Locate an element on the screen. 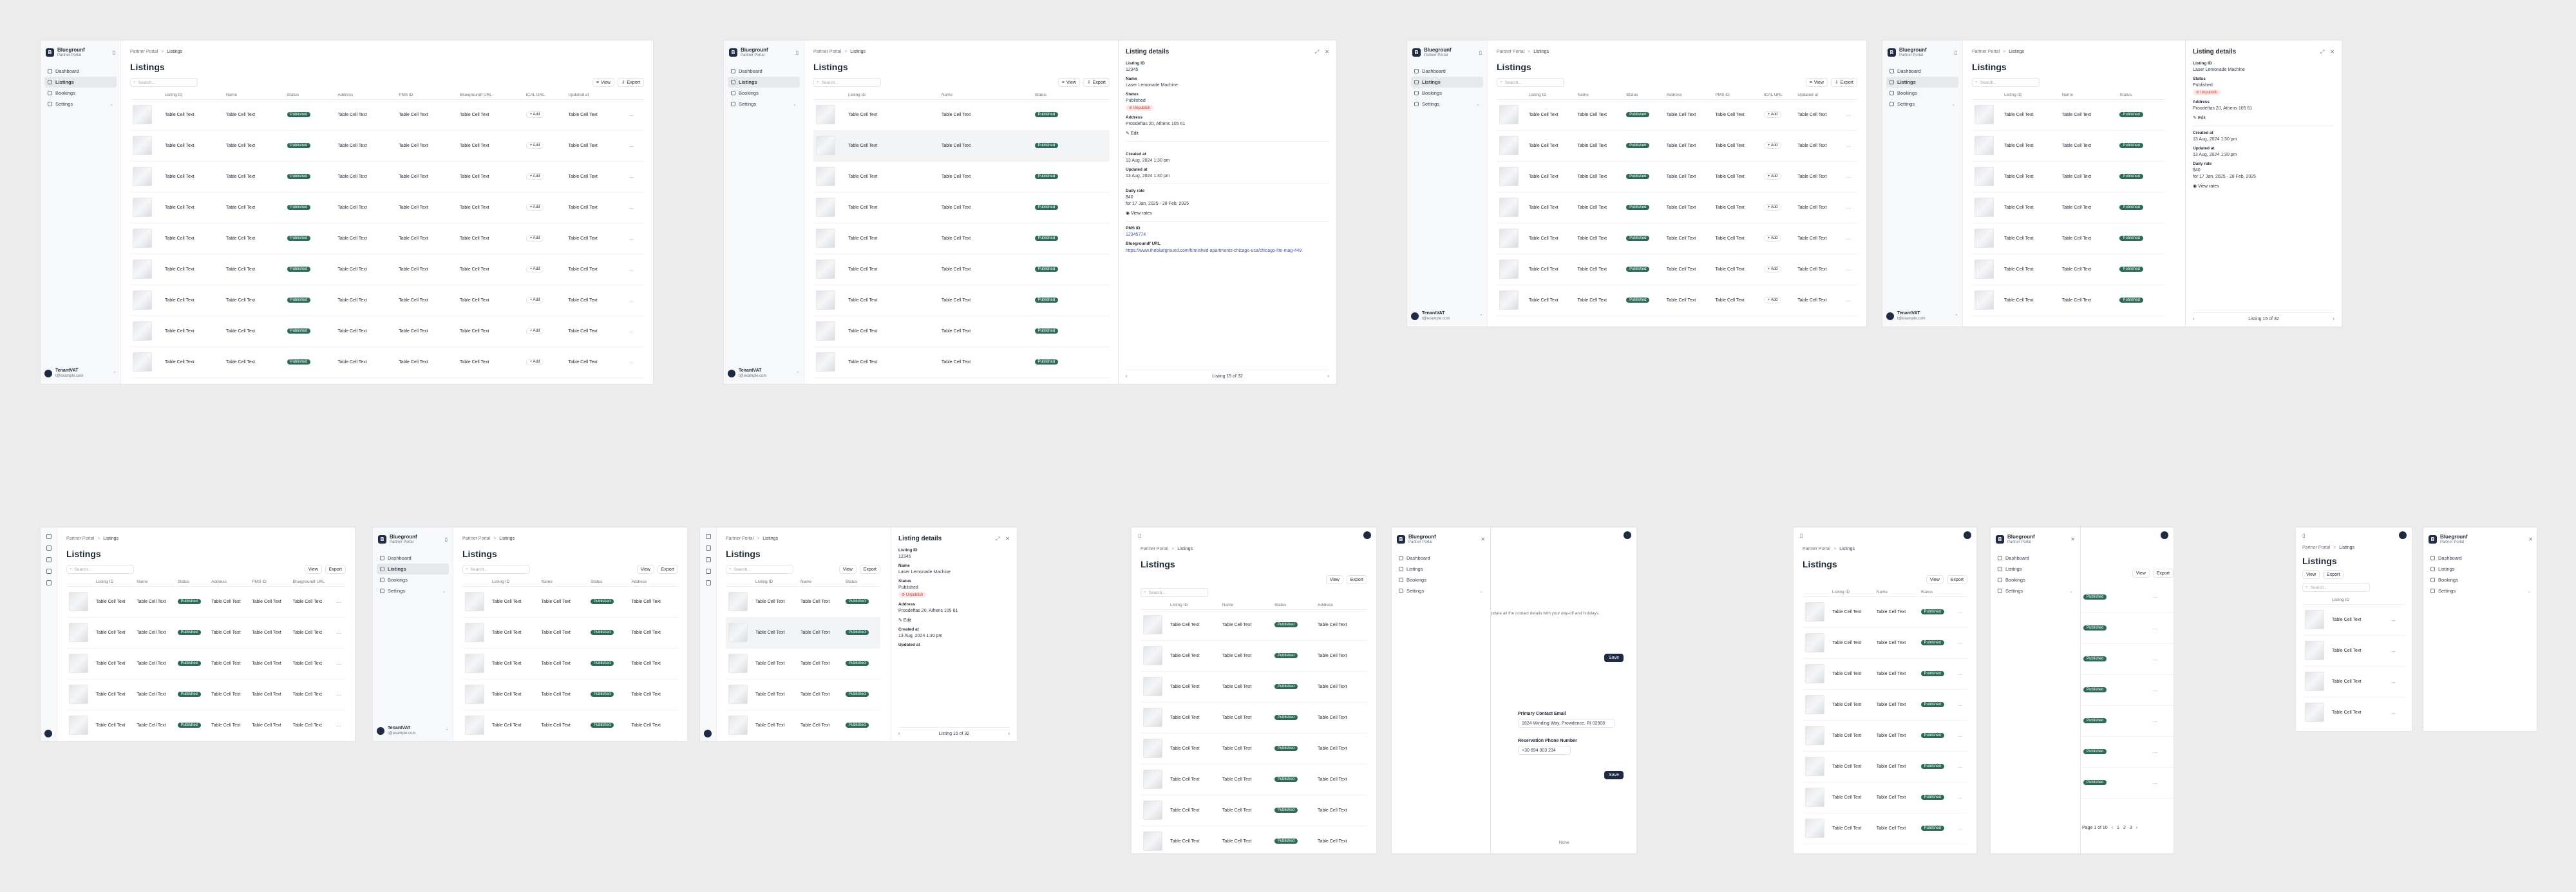 The width and height of the screenshot is (2576, 892). col-pms-id: PMS ID is located at coordinates (269, 583).